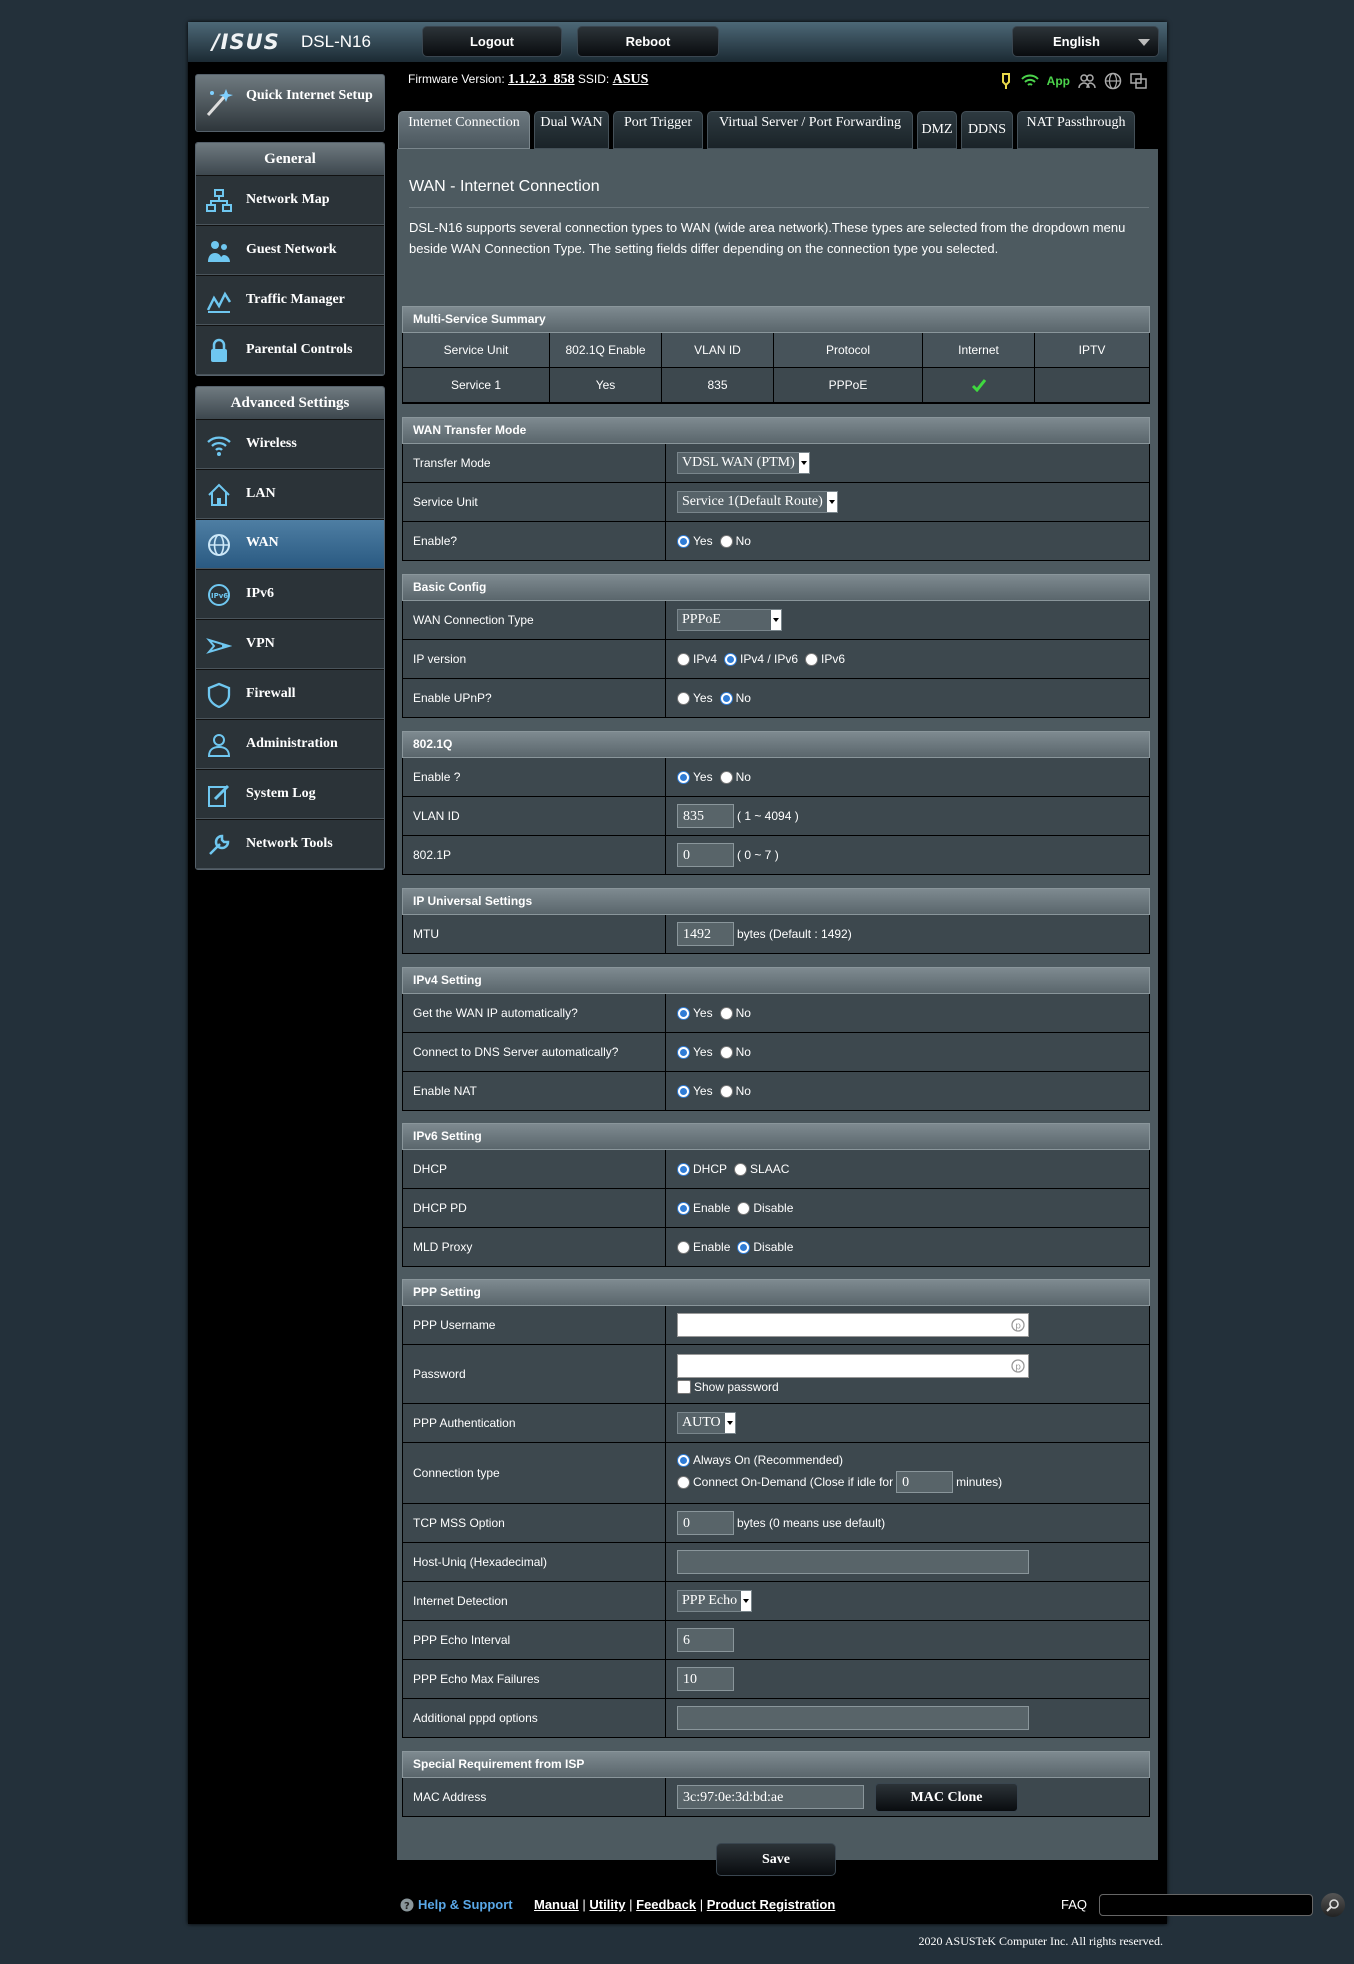 This screenshot has width=1354, height=1964. Describe the element at coordinates (853, 1366) in the screenshot. I see `password-input: p` at that location.